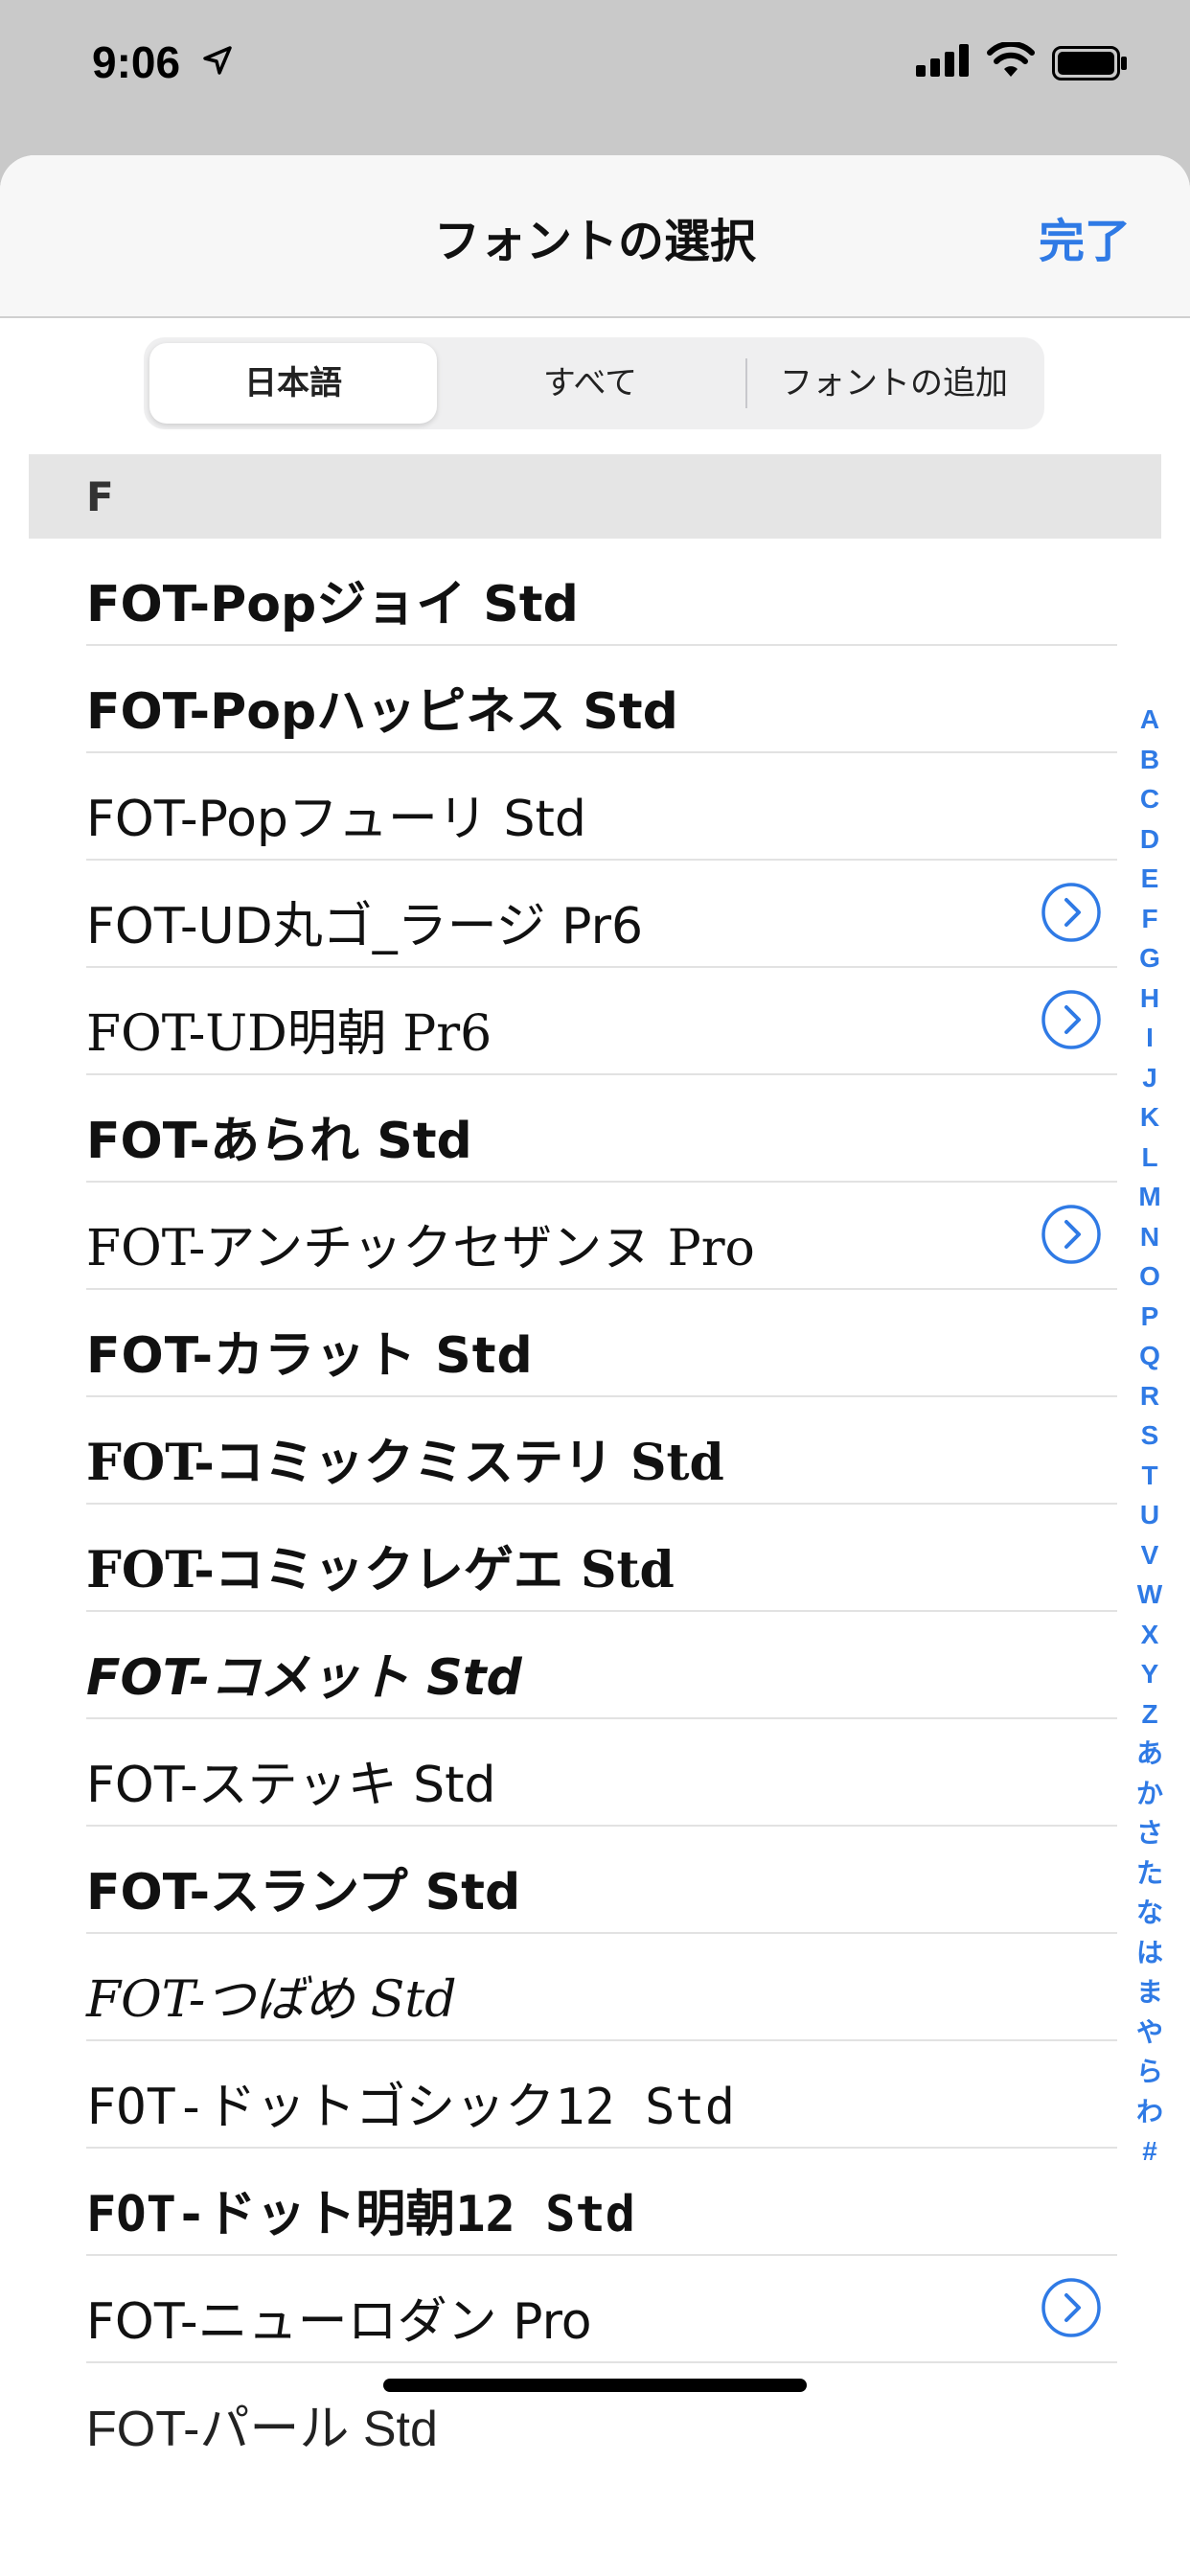 The height and width of the screenshot is (2576, 1190). Describe the element at coordinates (1150, 1714) in the screenshot. I see `index-letter: Z` at that location.